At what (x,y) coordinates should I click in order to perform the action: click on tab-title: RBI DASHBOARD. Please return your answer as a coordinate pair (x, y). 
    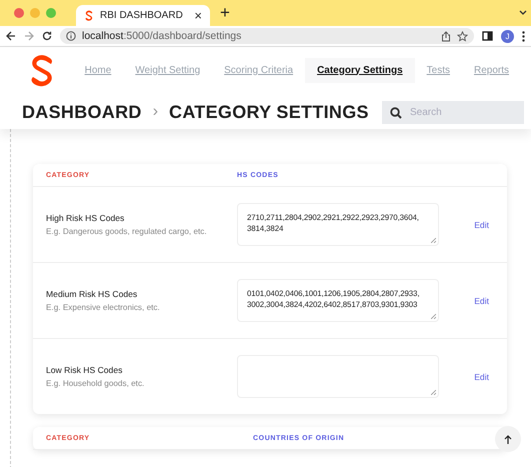
    Looking at the image, I should click on (142, 15).